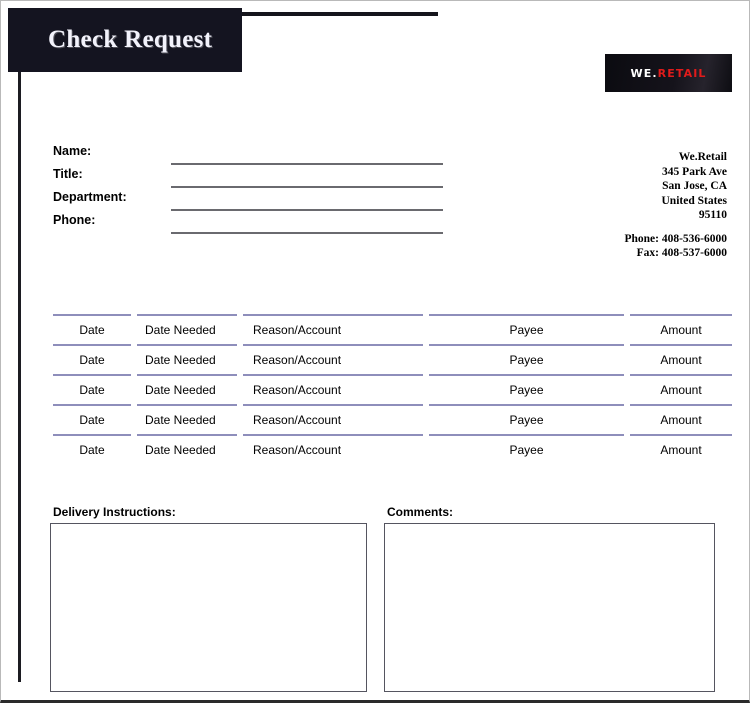 The height and width of the screenshot is (703, 750). I want to click on company-zip: 95110, so click(712, 215).